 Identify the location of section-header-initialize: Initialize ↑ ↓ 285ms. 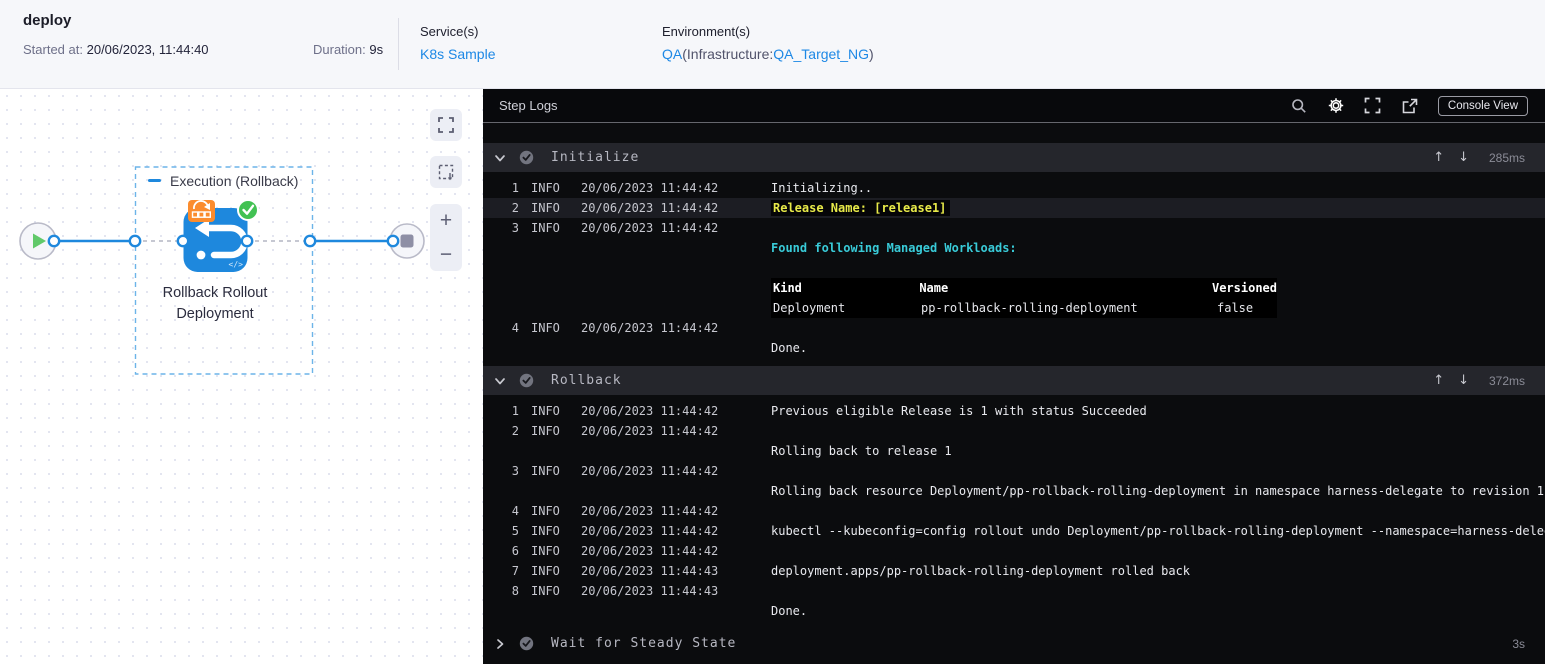
(1014, 157).